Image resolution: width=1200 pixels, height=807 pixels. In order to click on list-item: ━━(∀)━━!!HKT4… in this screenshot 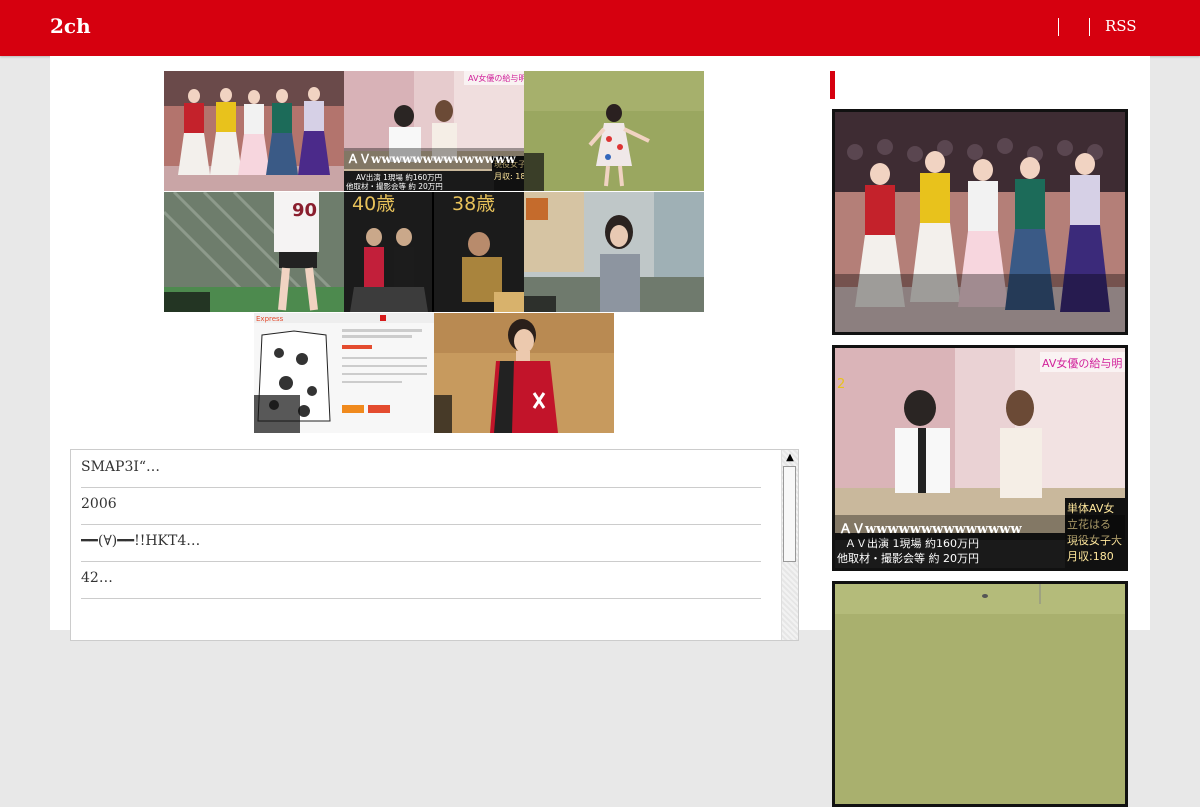, I will do `click(421, 543)`.